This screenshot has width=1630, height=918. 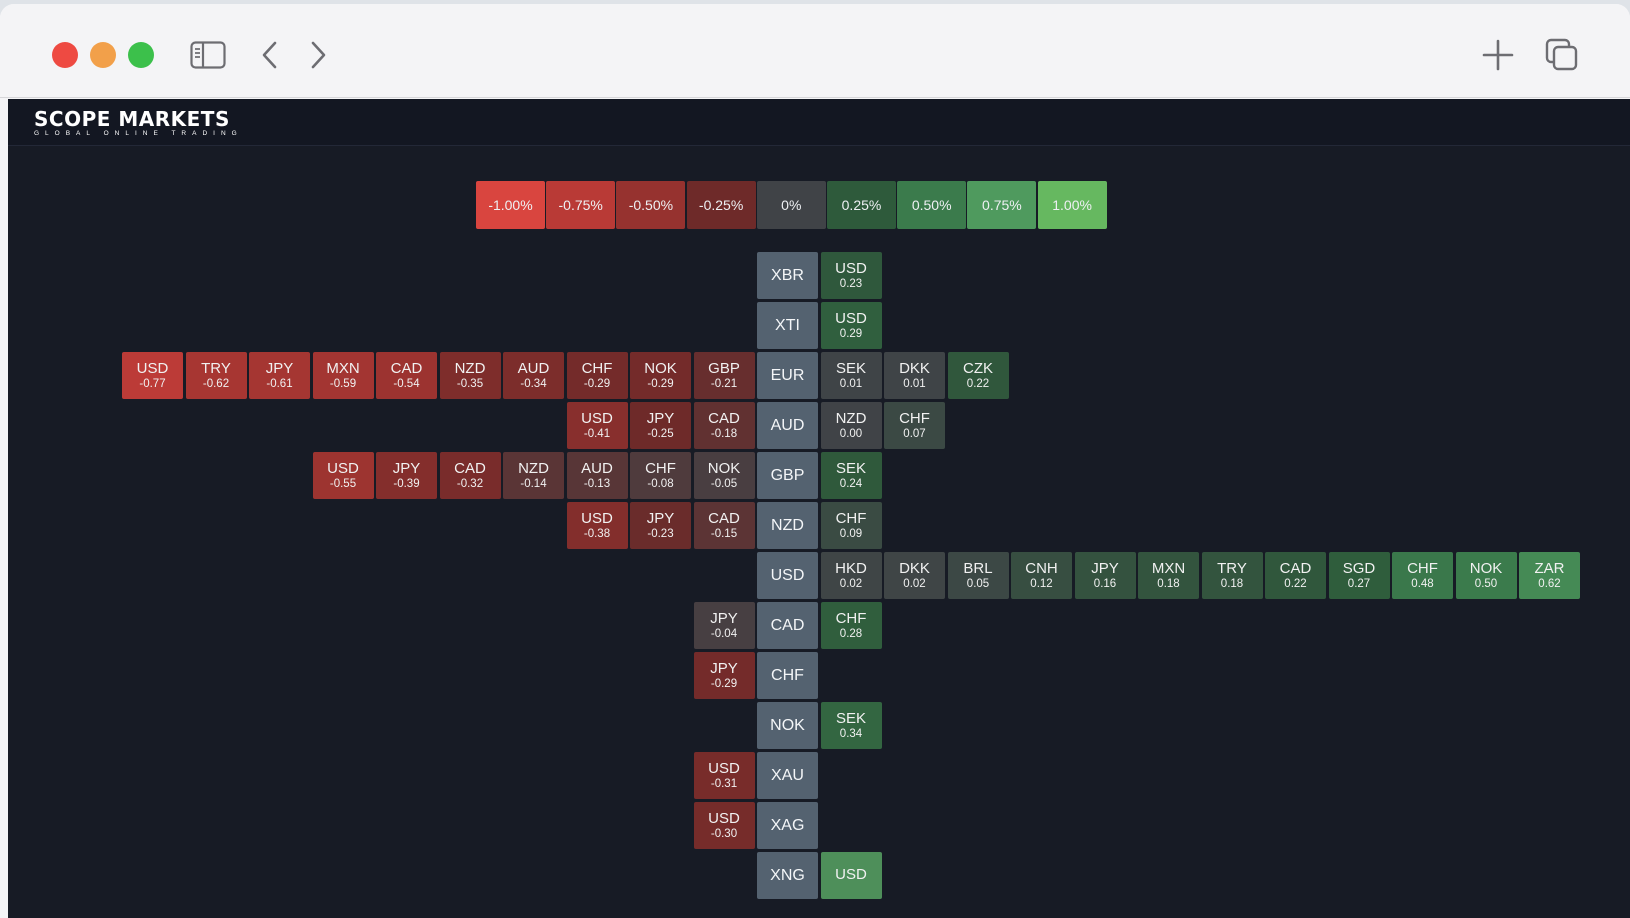 I want to click on pair-tile: JPY -0.25, so click(x=660, y=425).